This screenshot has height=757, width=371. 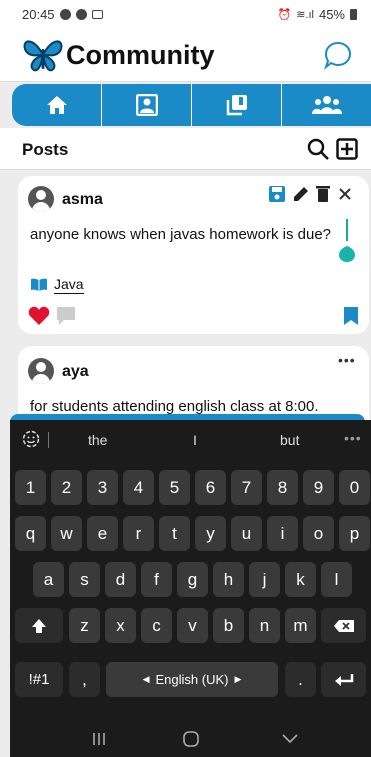 I want to click on emoji-icon, so click(x=31, y=439).